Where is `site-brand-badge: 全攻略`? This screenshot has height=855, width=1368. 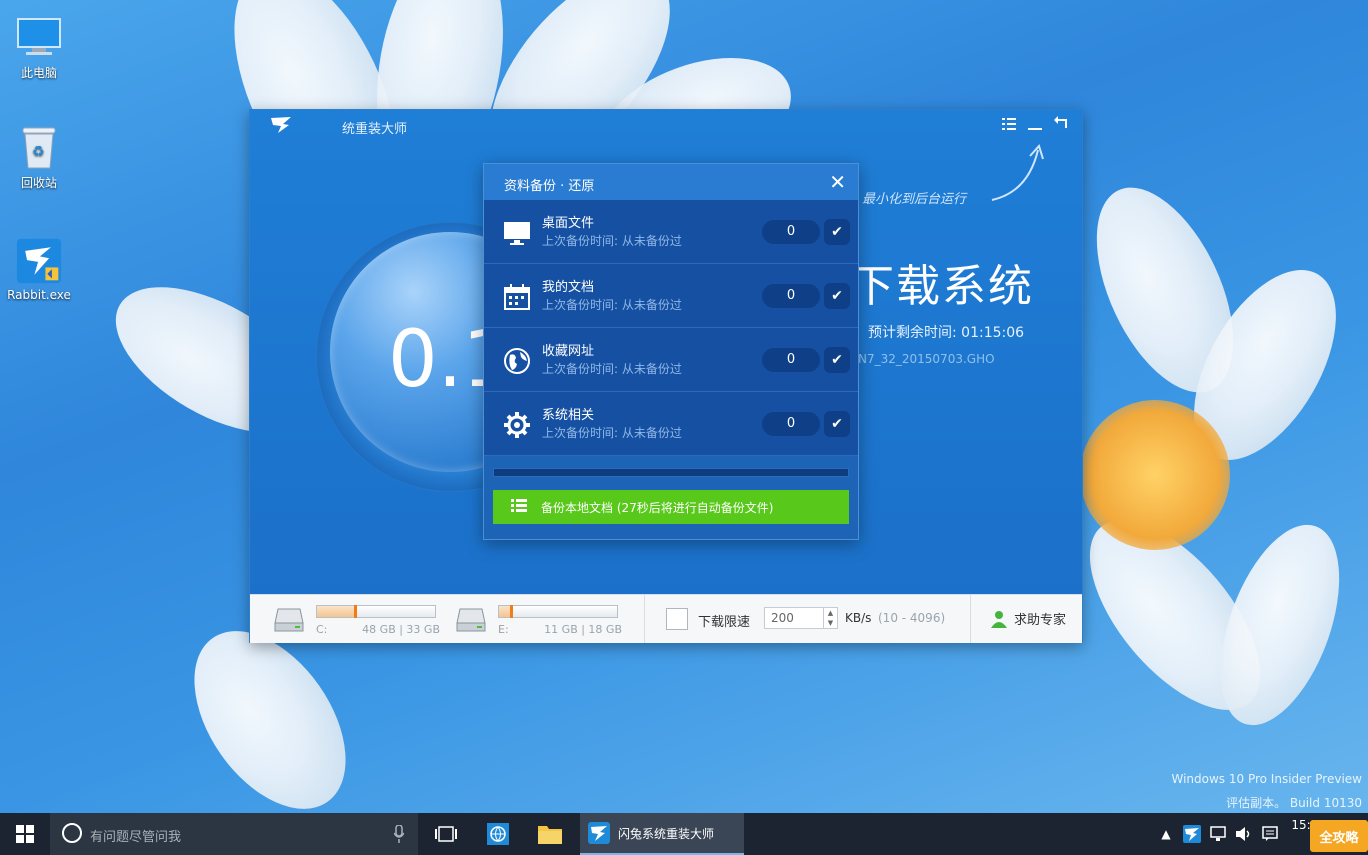 site-brand-badge: 全攻略 is located at coordinates (1339, 836).